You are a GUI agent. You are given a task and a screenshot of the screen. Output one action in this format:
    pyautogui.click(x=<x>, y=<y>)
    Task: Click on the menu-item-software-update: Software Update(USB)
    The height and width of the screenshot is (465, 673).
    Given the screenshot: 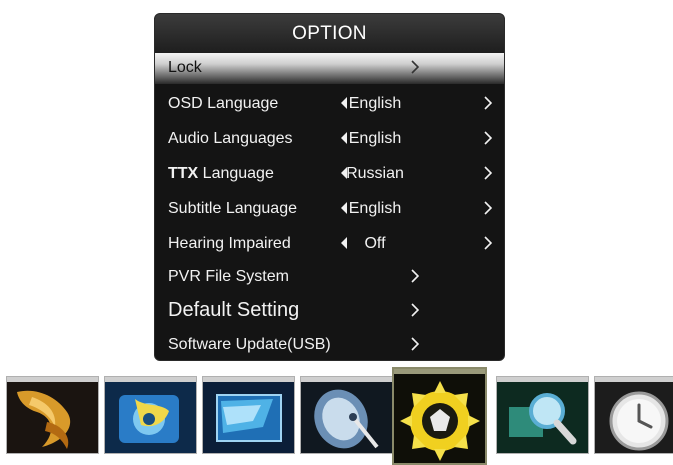 What is the action you would take?
    pyautogui.click(x=329, y=345)
    